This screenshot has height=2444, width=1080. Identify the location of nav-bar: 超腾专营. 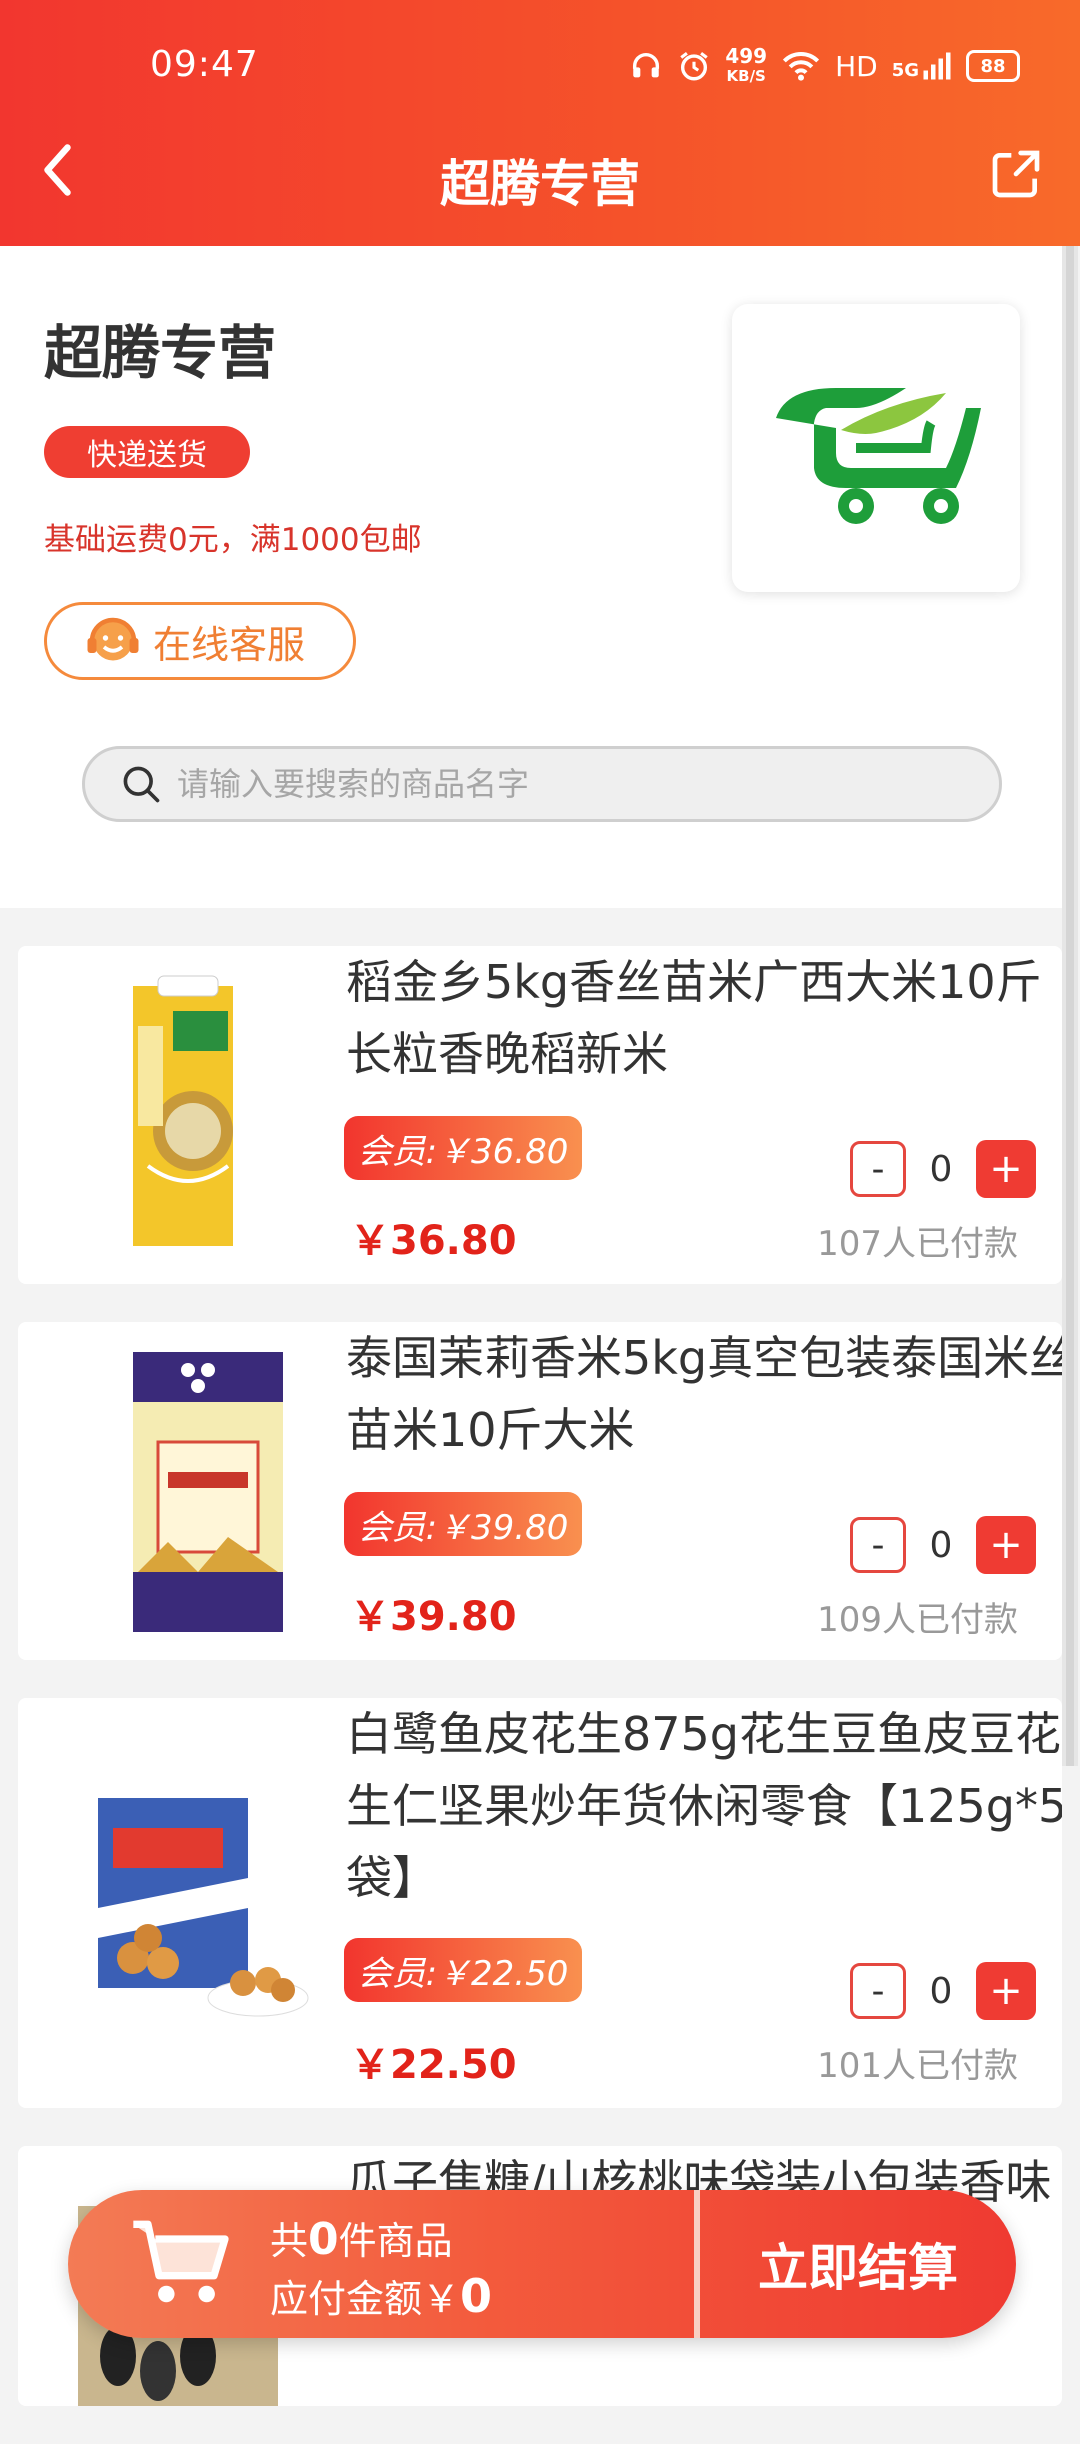
(540, 188).